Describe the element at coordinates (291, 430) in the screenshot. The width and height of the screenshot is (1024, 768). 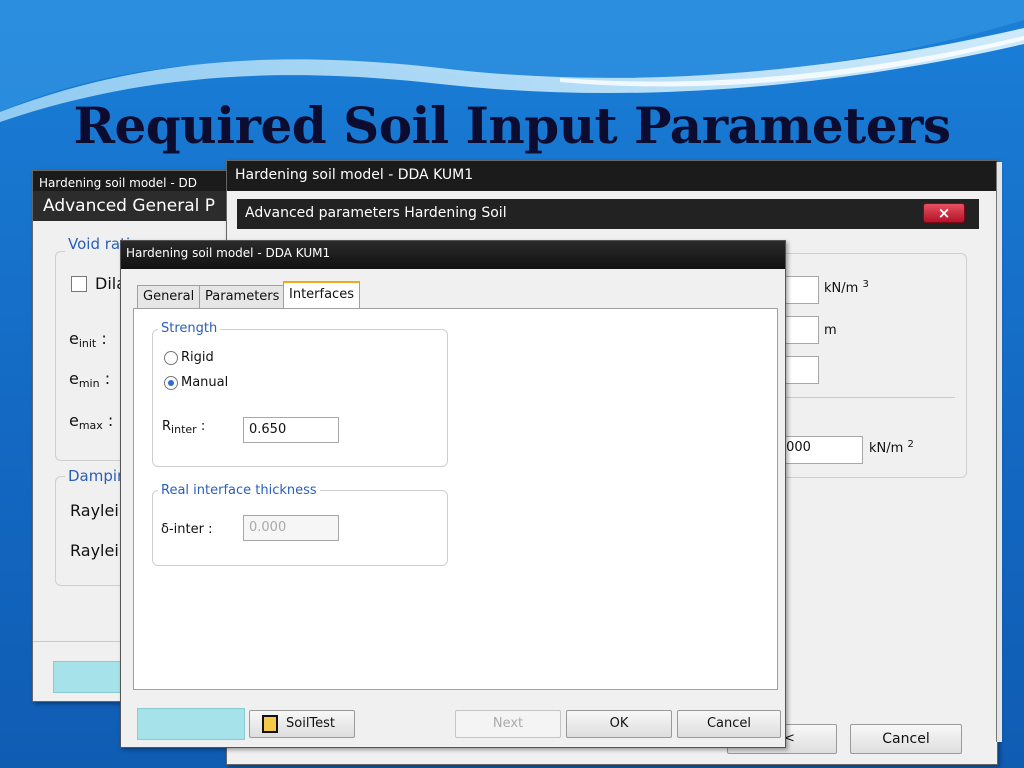
I see `r-inter-input: 0.650` at that location.